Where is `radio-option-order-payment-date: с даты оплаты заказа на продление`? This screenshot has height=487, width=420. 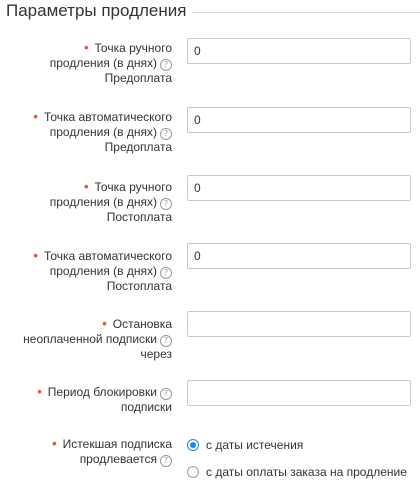 radio-option-order-payment-date: с даты оплаты заказа на продление is located at coordinates (297, 472).